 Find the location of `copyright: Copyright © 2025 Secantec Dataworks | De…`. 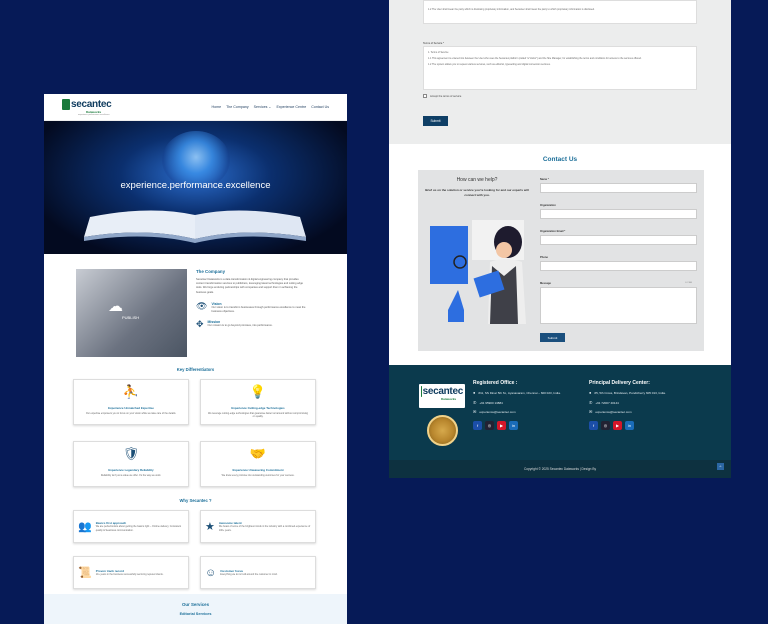

copyright: Copyright © 2025 Secantec Dataworks | De… is located at coordinates (560, 469).